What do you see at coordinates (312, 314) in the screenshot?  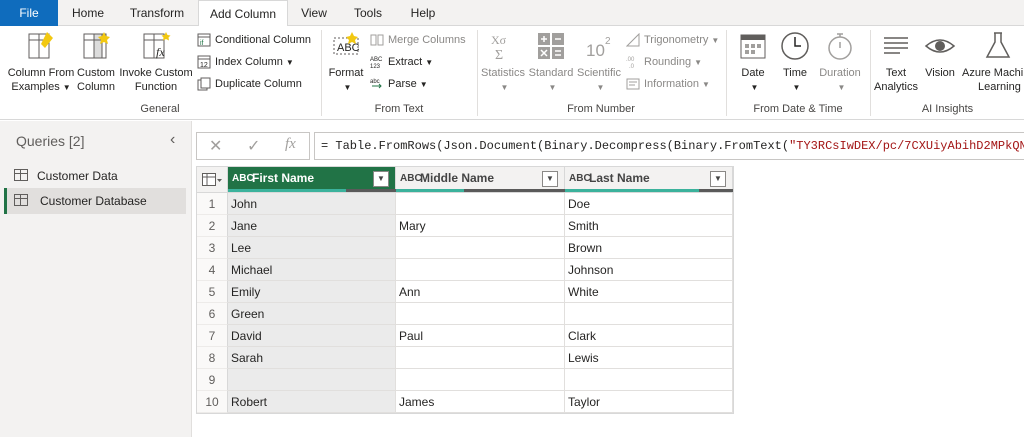 I see `cell-first-name: Green` at bounding box center [312, 314].